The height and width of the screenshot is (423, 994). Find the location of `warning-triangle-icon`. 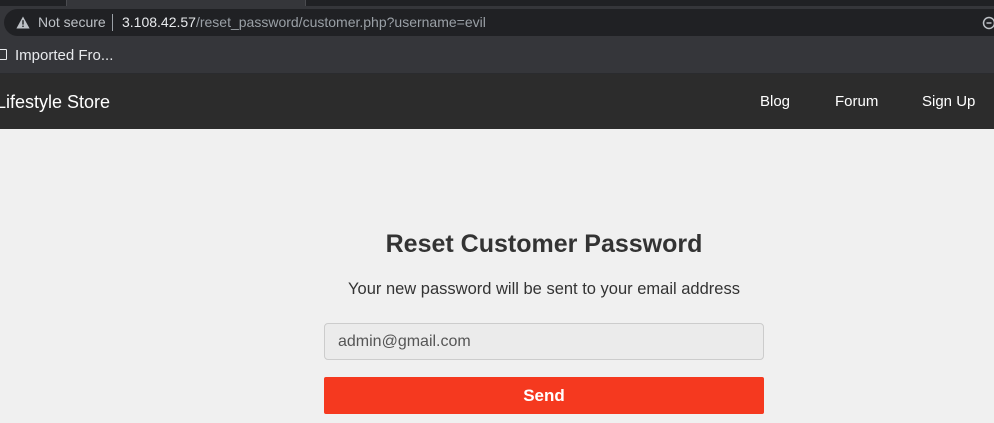

warning-triangle-icon is located at coordinates (23, 22).